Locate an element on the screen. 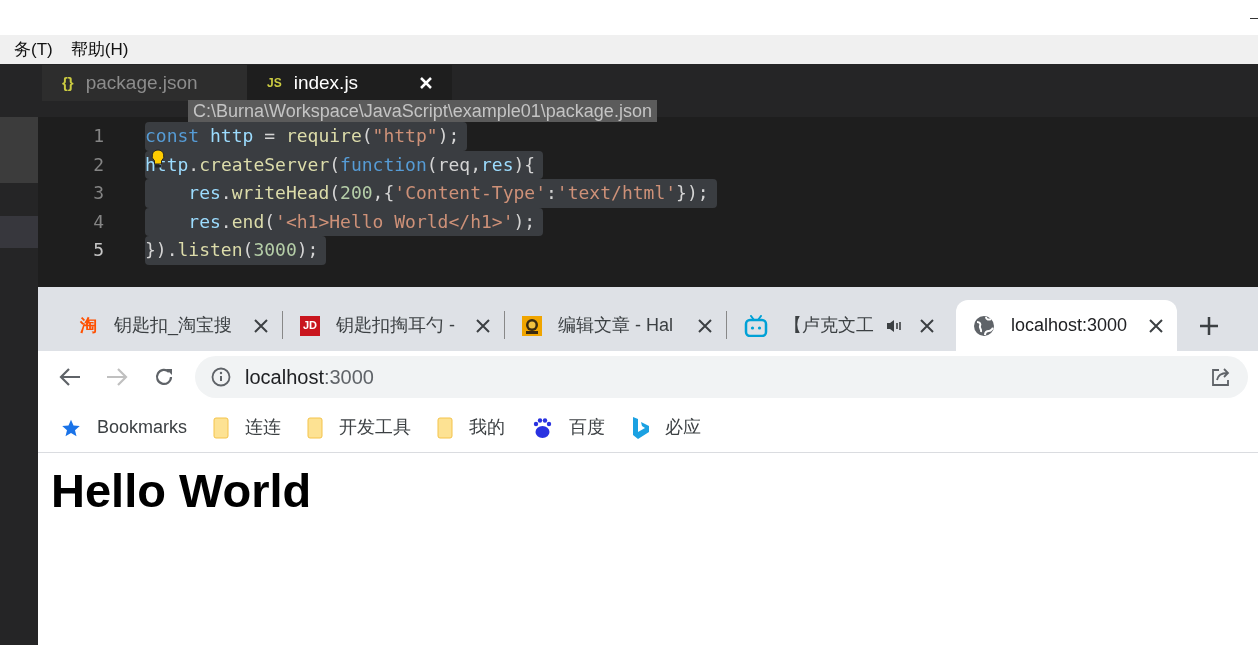 This screenshot has height=645, width=1258. tv-icon is located at coordinates (756, 325).